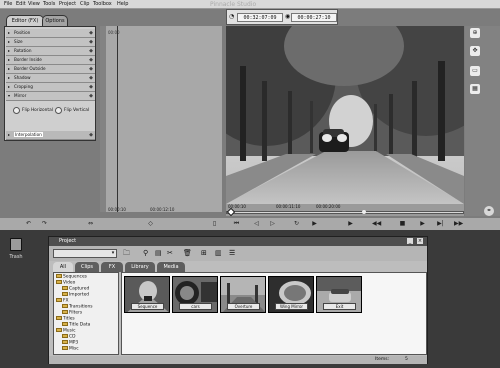  I want to click on tab-clips: Clips, so click(87, 267).